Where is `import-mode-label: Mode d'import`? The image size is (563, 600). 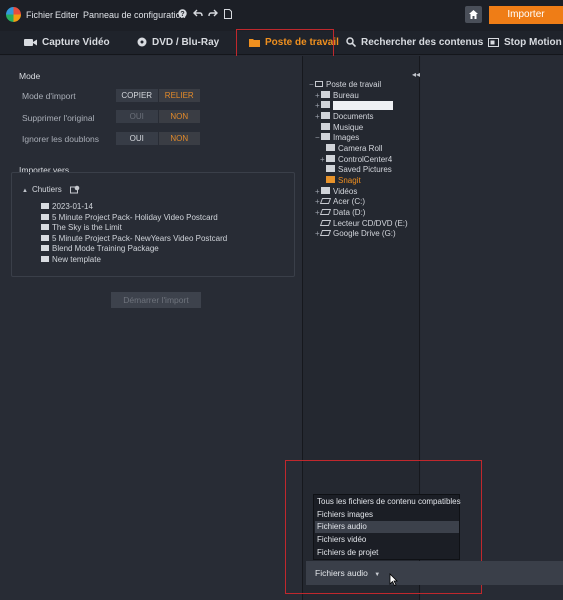
import-mode-label: Mode d'import is located at coordinates (49, 96).